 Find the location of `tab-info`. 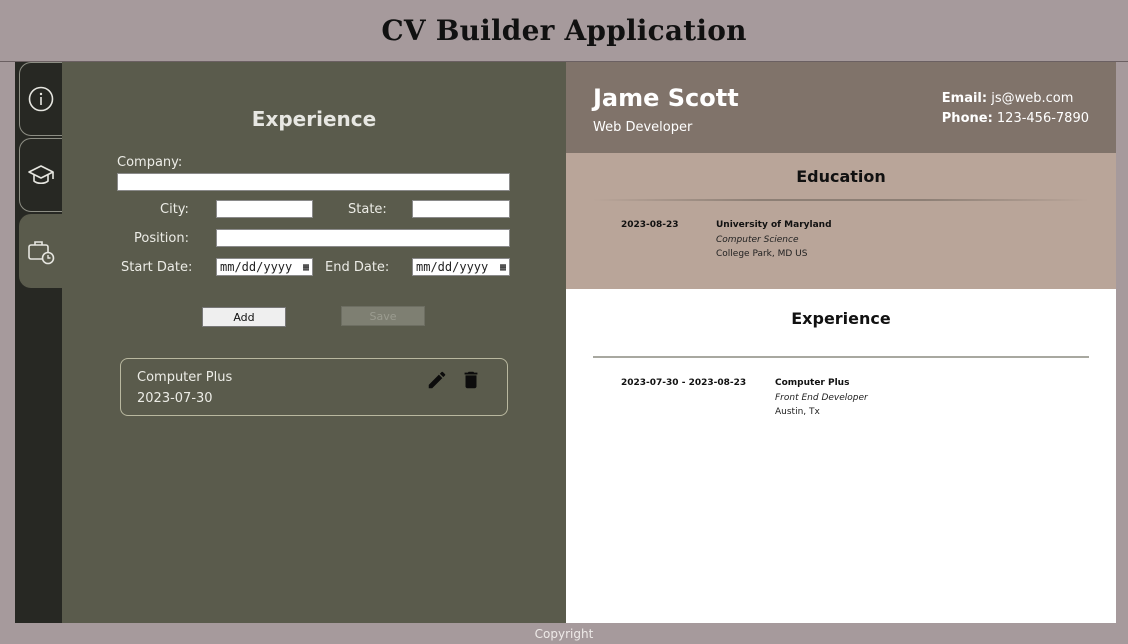

tab-info is located at coordinates (40, 99).